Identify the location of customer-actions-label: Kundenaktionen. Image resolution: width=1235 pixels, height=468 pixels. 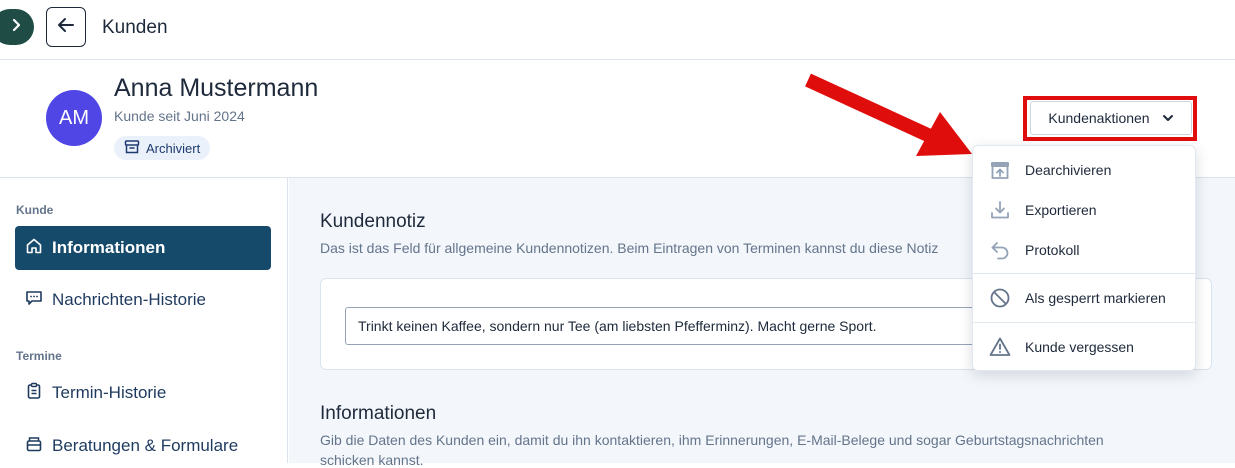
(1099, 118).